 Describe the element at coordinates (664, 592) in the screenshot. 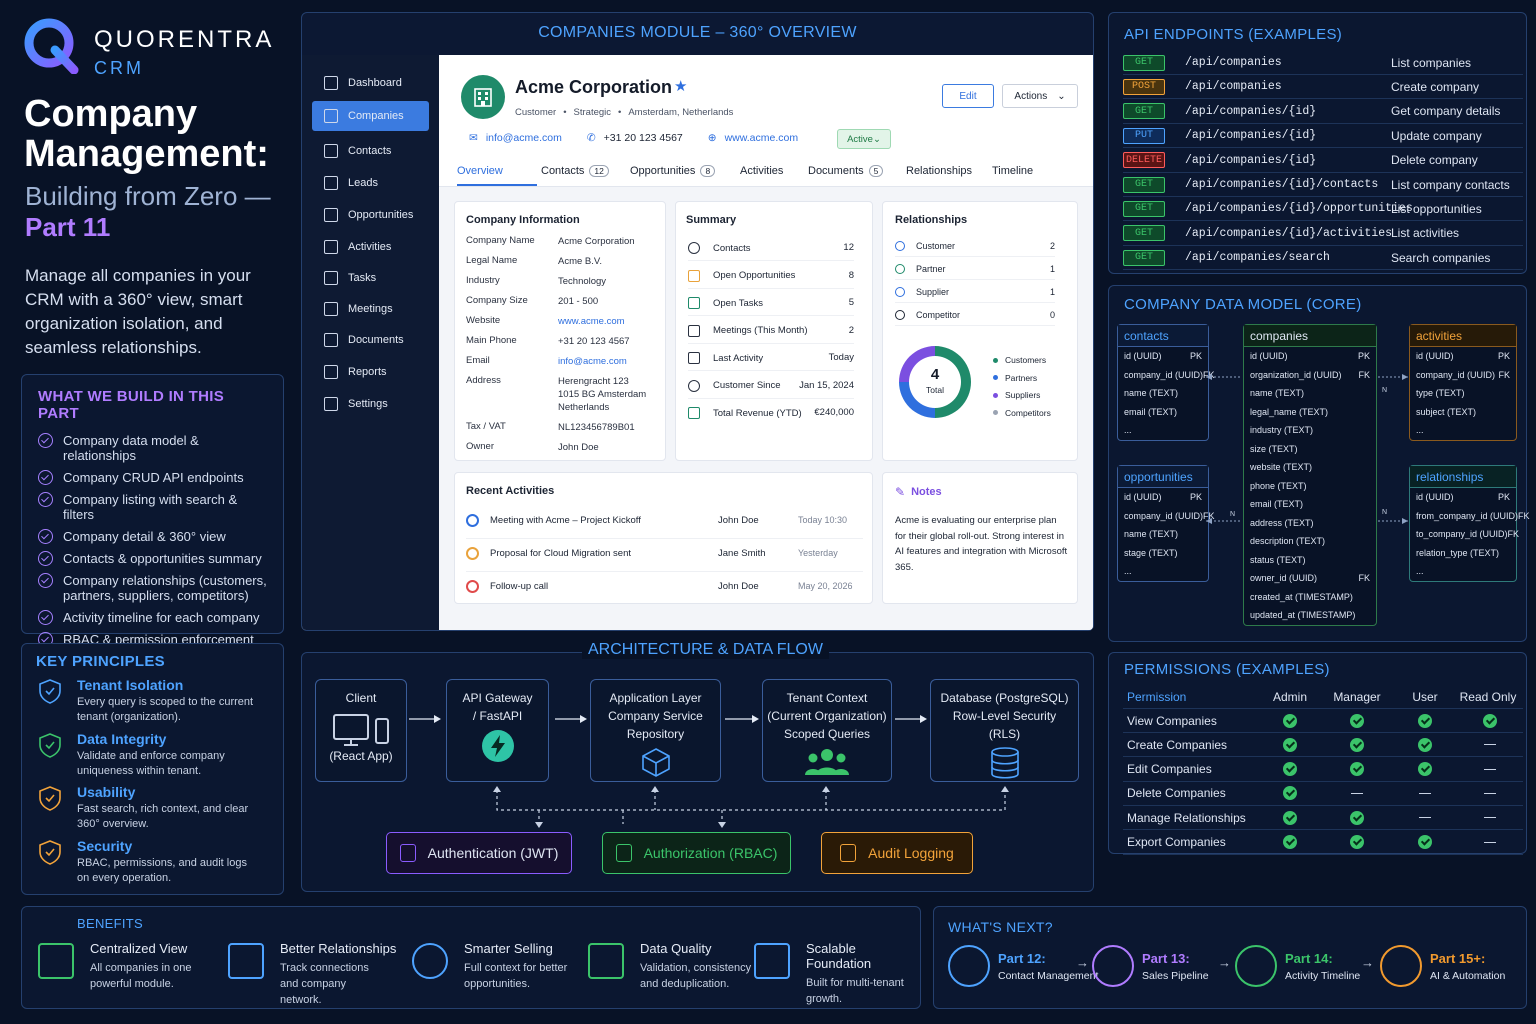

I see `activity-row: Follow-up call John Doe May 20, 2026` at that location.